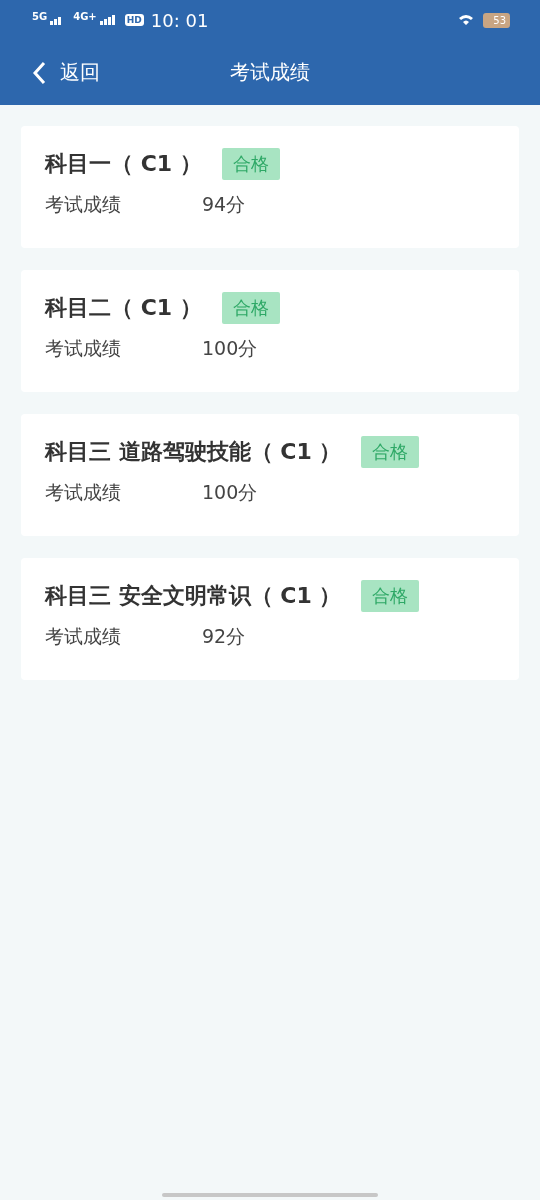 The height and width of the screenshot is (1200, 540). What do you see at coordinates (179, 20) in the screenshot?
I see `clock-time: 10: 01` at bounding box center [179, 20].